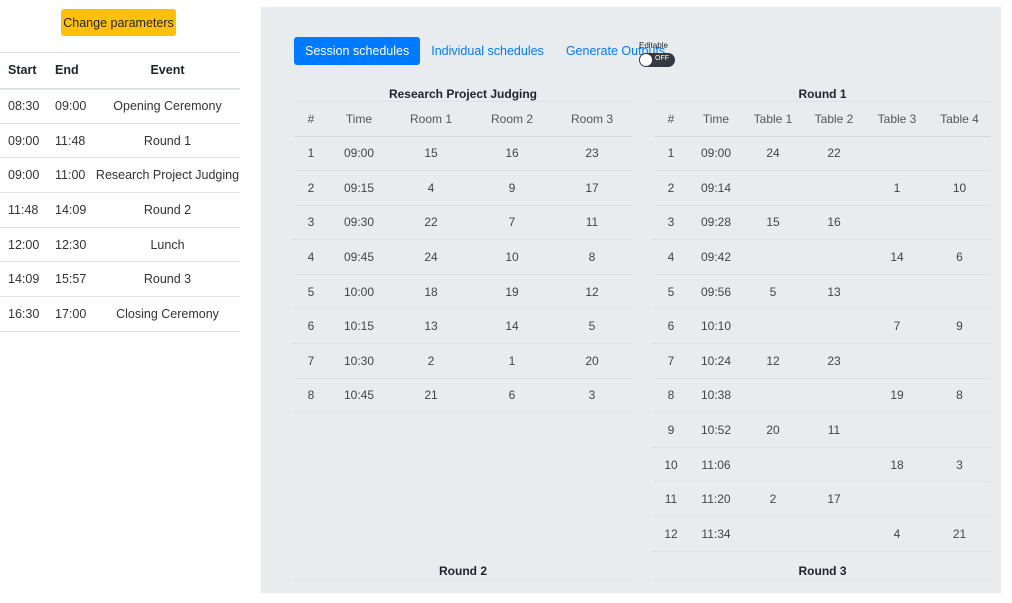  Describe the element at coordinates (487, 51) in the screenshot. I see `tab-individual-schedules: Individual schedules` at that location.